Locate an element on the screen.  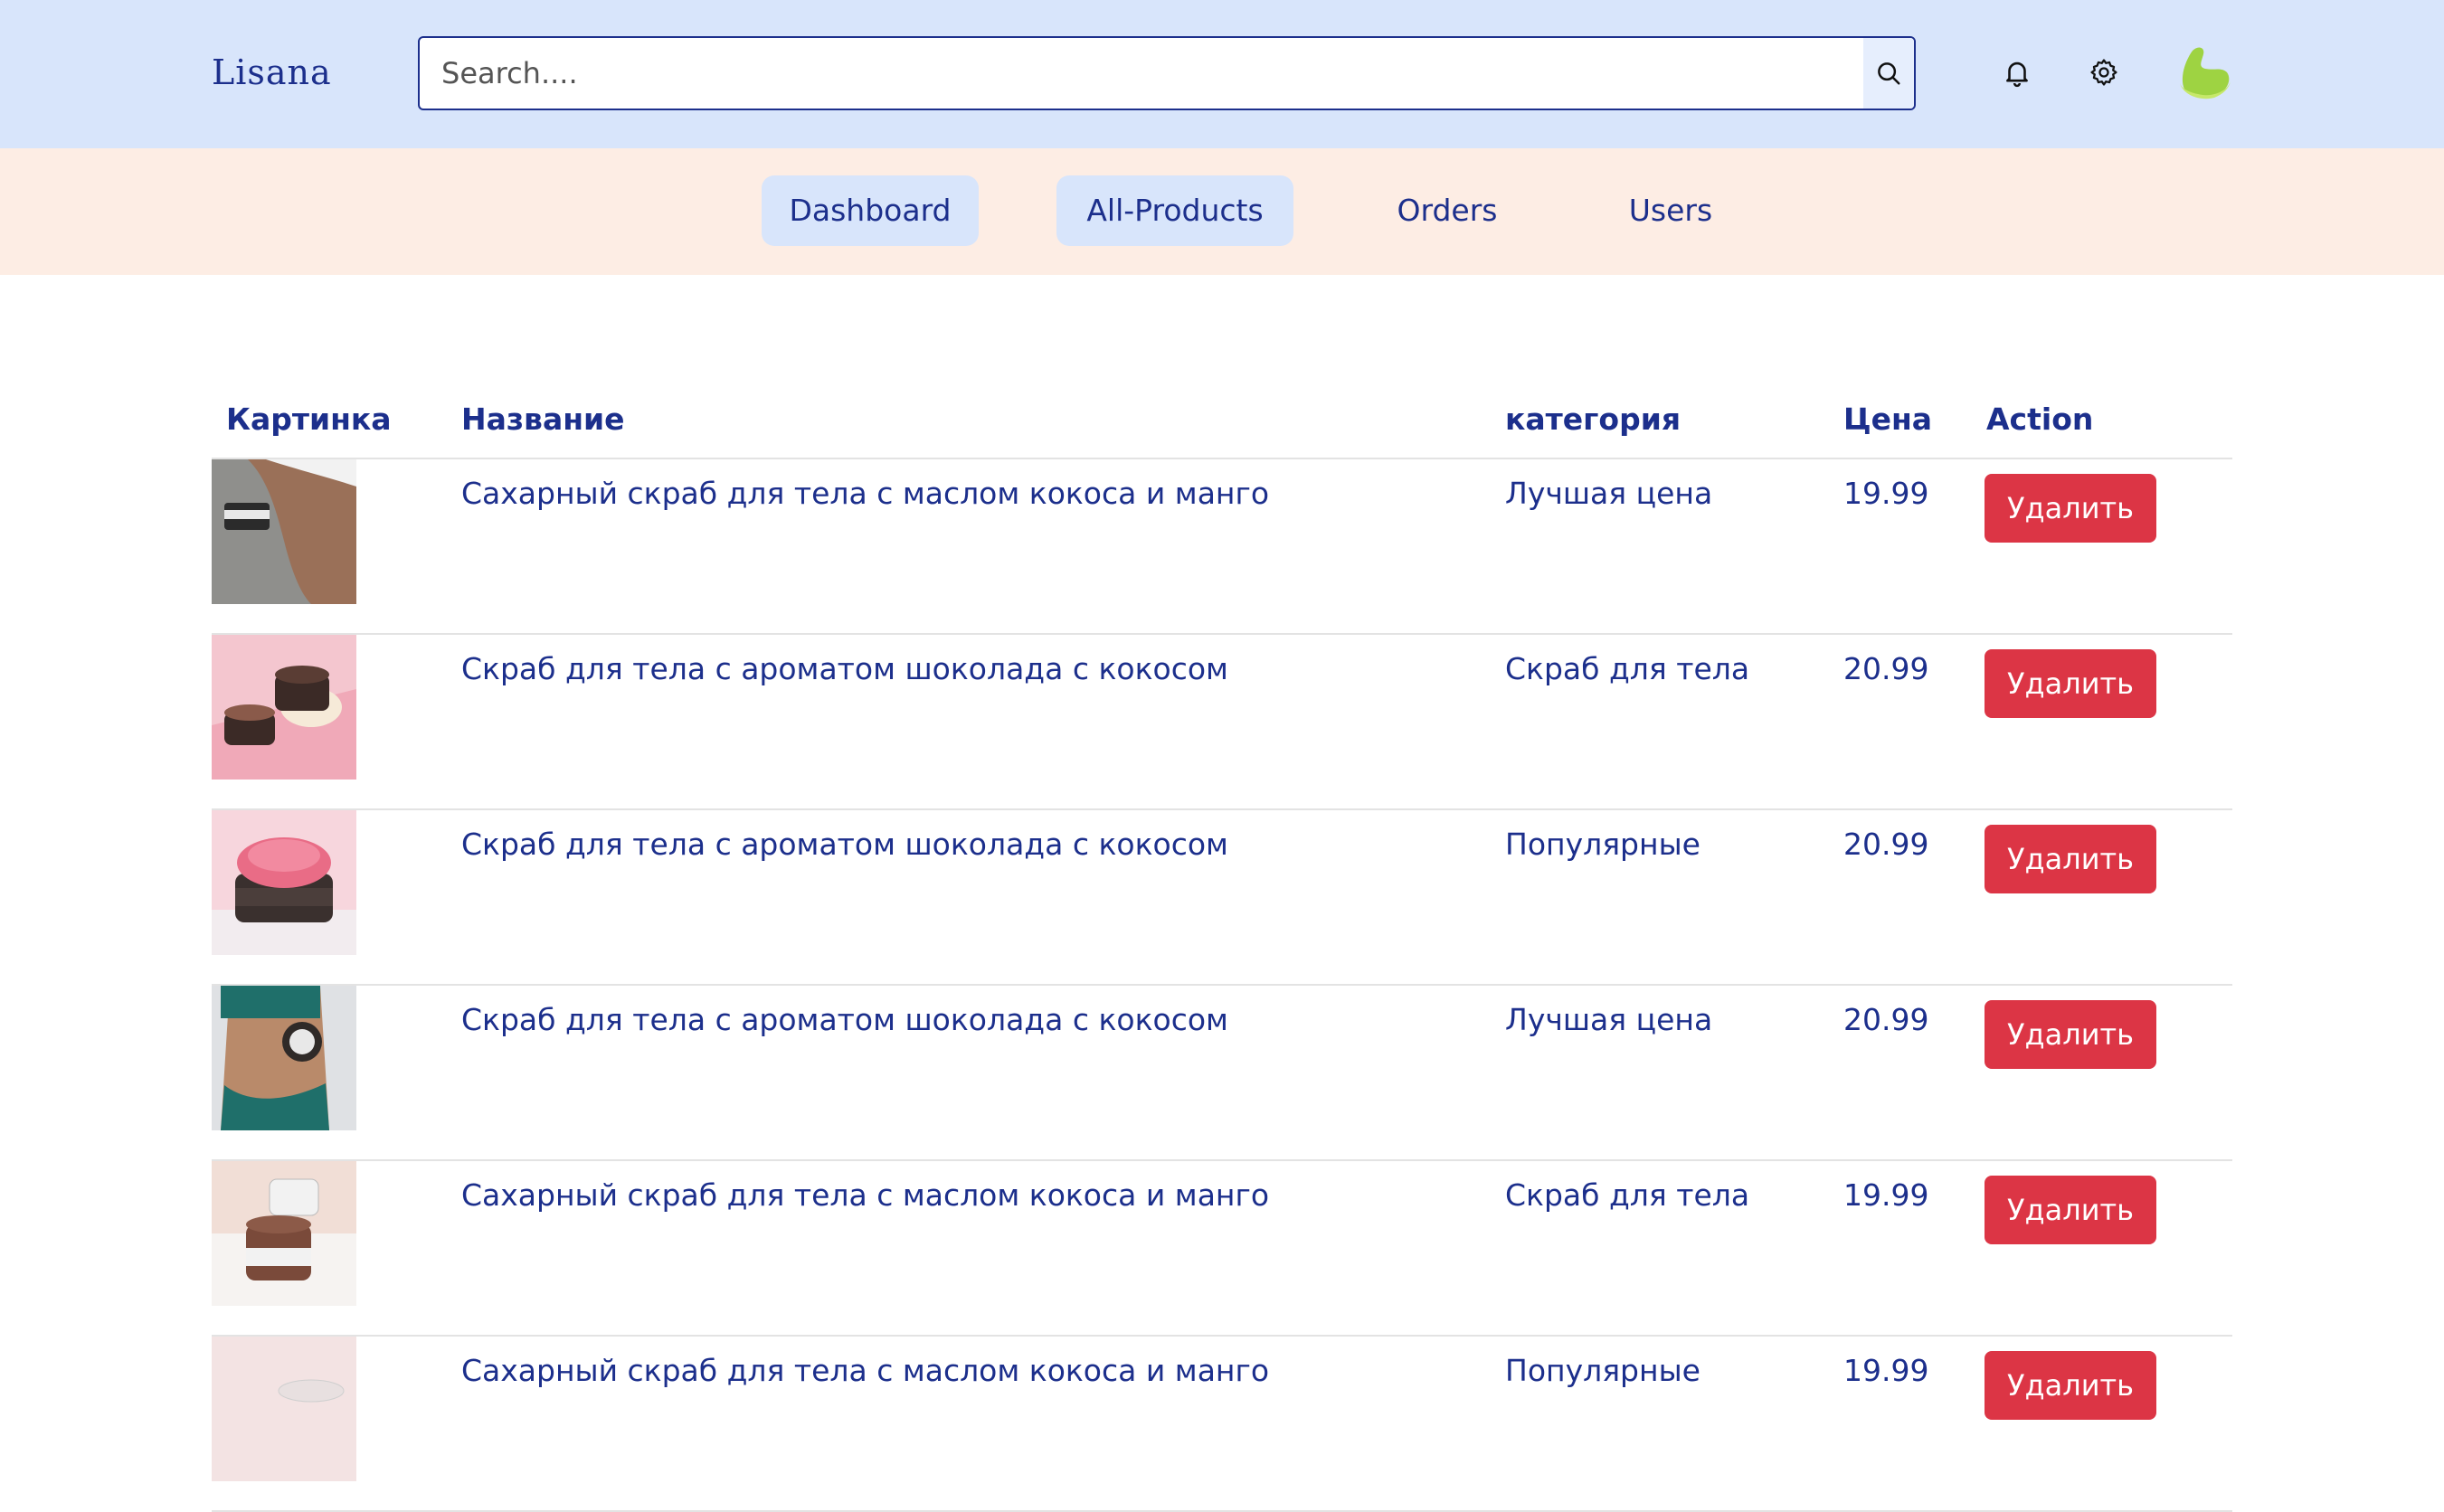
main-nav: Dashboard All-Products Orders Users is located at coordinates (1222, 211).